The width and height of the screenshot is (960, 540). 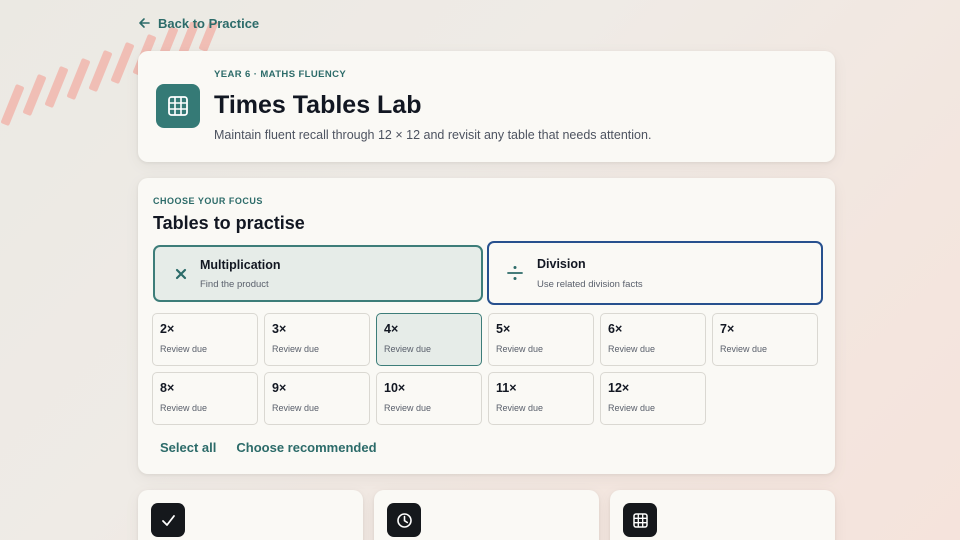 What do you see at coordinates (404, 520) in the screenshot?
I see `clock-icon` at bounding box center [404, 520].